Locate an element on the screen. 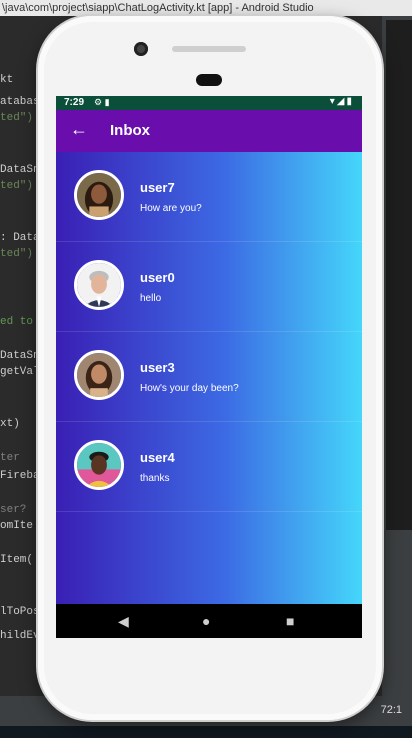  conversation-row: user4 thanks is located at coordinates (209, 467).